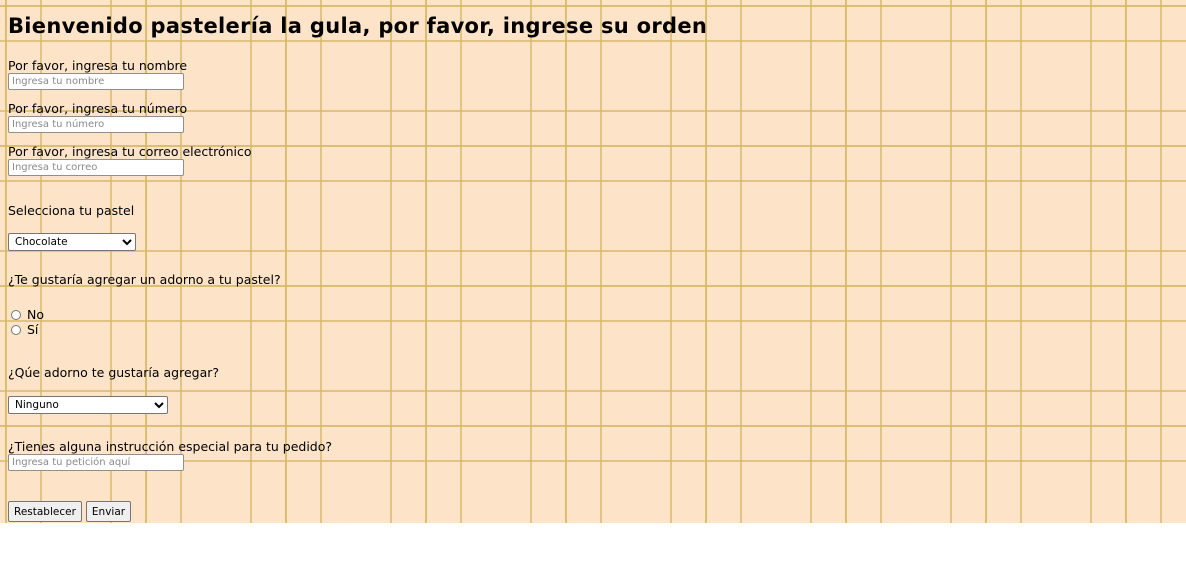 This screenshot has height=584, width=1186. Describe the element at coordinates (72, 242) in the screenshot. I see `cake-select: Chocolate` at that location.